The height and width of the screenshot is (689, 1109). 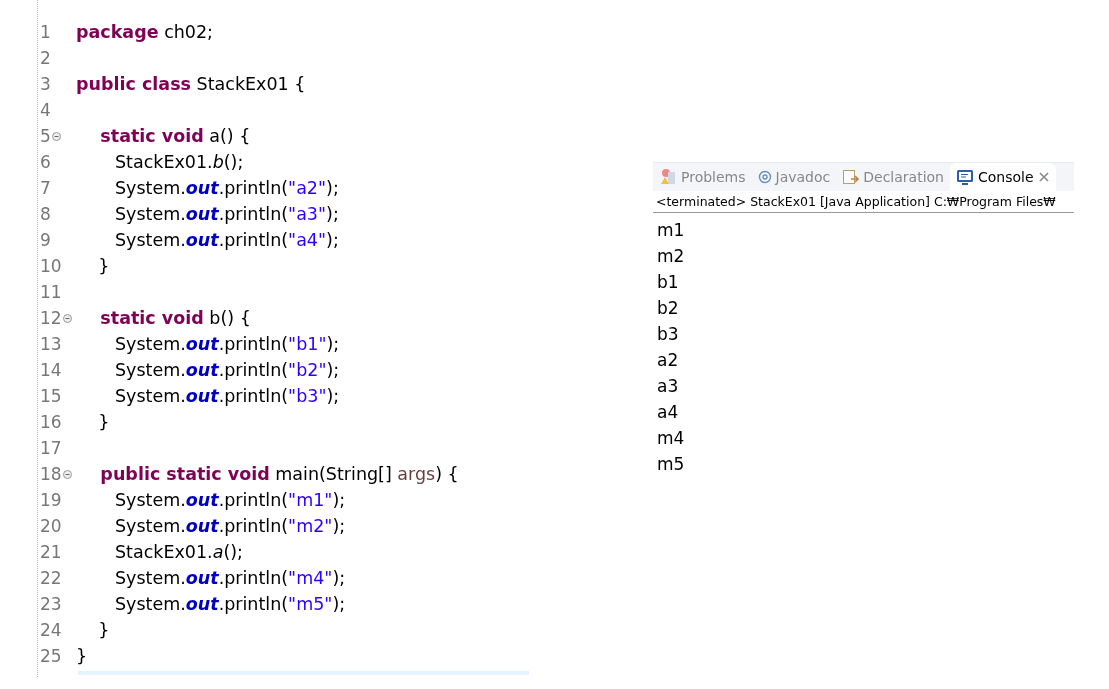 What do you see at coordinates (45, 162) in the screenshot?
I see `line-number: 6` at bounding box center [45, 162].